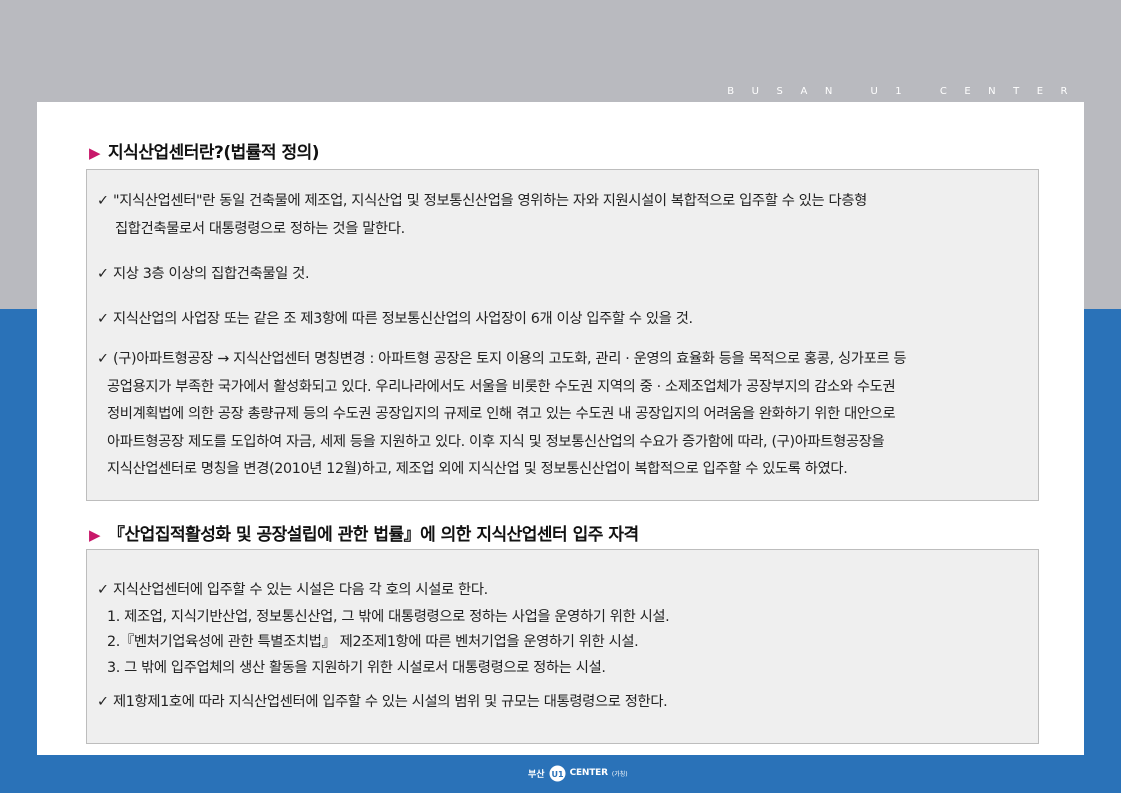 This screenshot has width=1121, height=793. What do you see at coordinates (906, 91) in the screenshot?
I see `brand-header: BUSAN U1 CENTER` at bounding box center [906, 91].